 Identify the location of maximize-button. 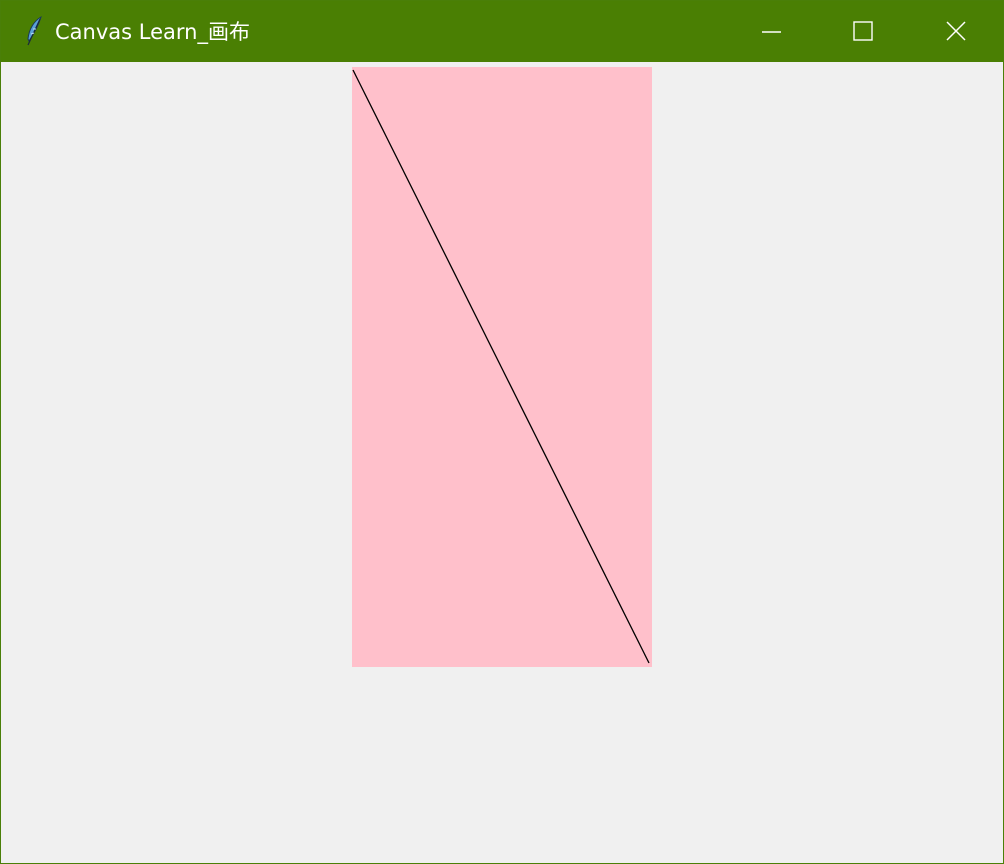
(863, 31).